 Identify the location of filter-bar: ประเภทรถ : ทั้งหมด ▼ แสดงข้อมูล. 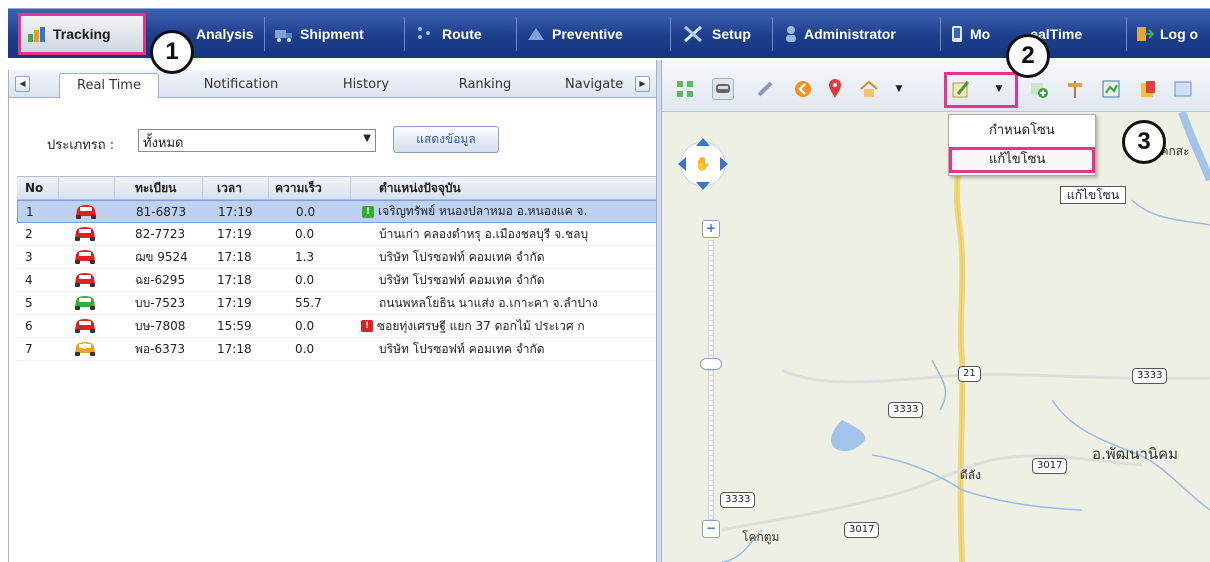
(334, 137).